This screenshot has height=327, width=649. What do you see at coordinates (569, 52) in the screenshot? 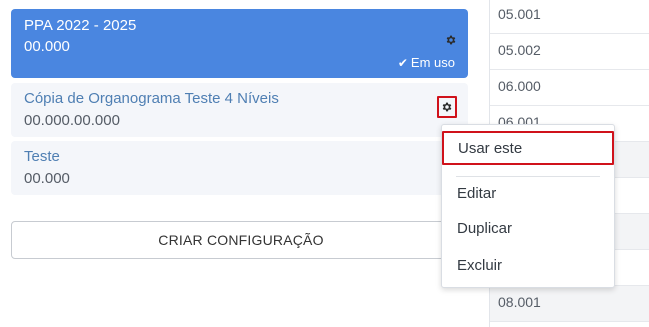
I see `code-row: 05.002` at bounding box center [569, 52].